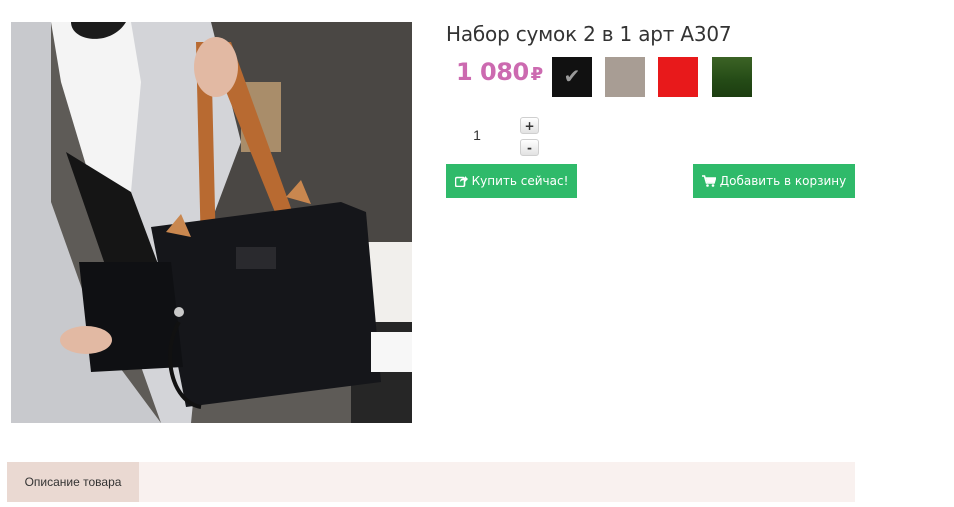  I want to click on color-swatch-red, so click(678, 77).